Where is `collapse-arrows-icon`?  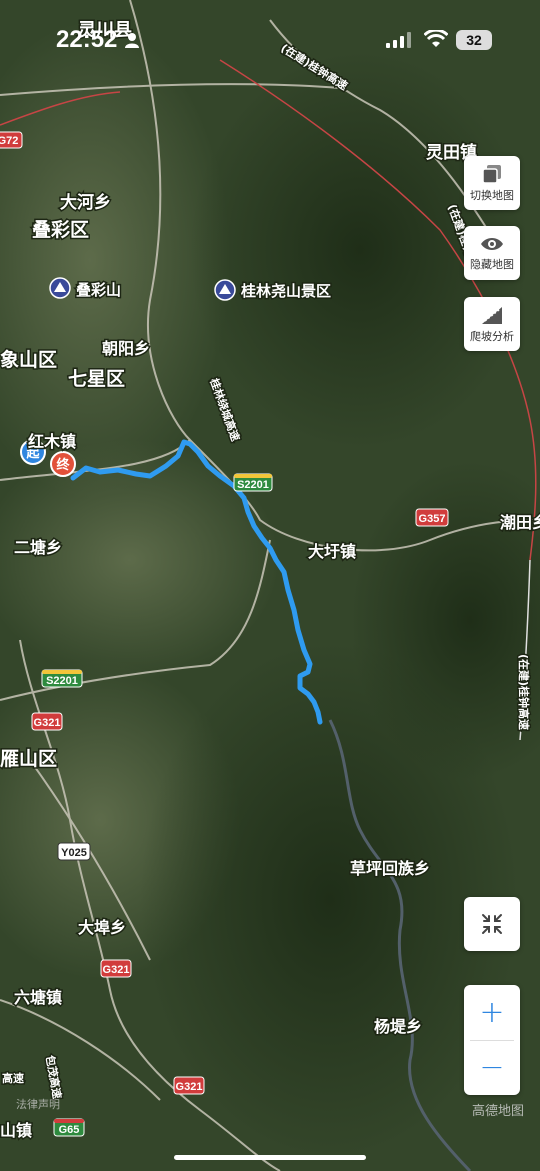 collapse-arrows-icon is located at coordinates (492, 924).